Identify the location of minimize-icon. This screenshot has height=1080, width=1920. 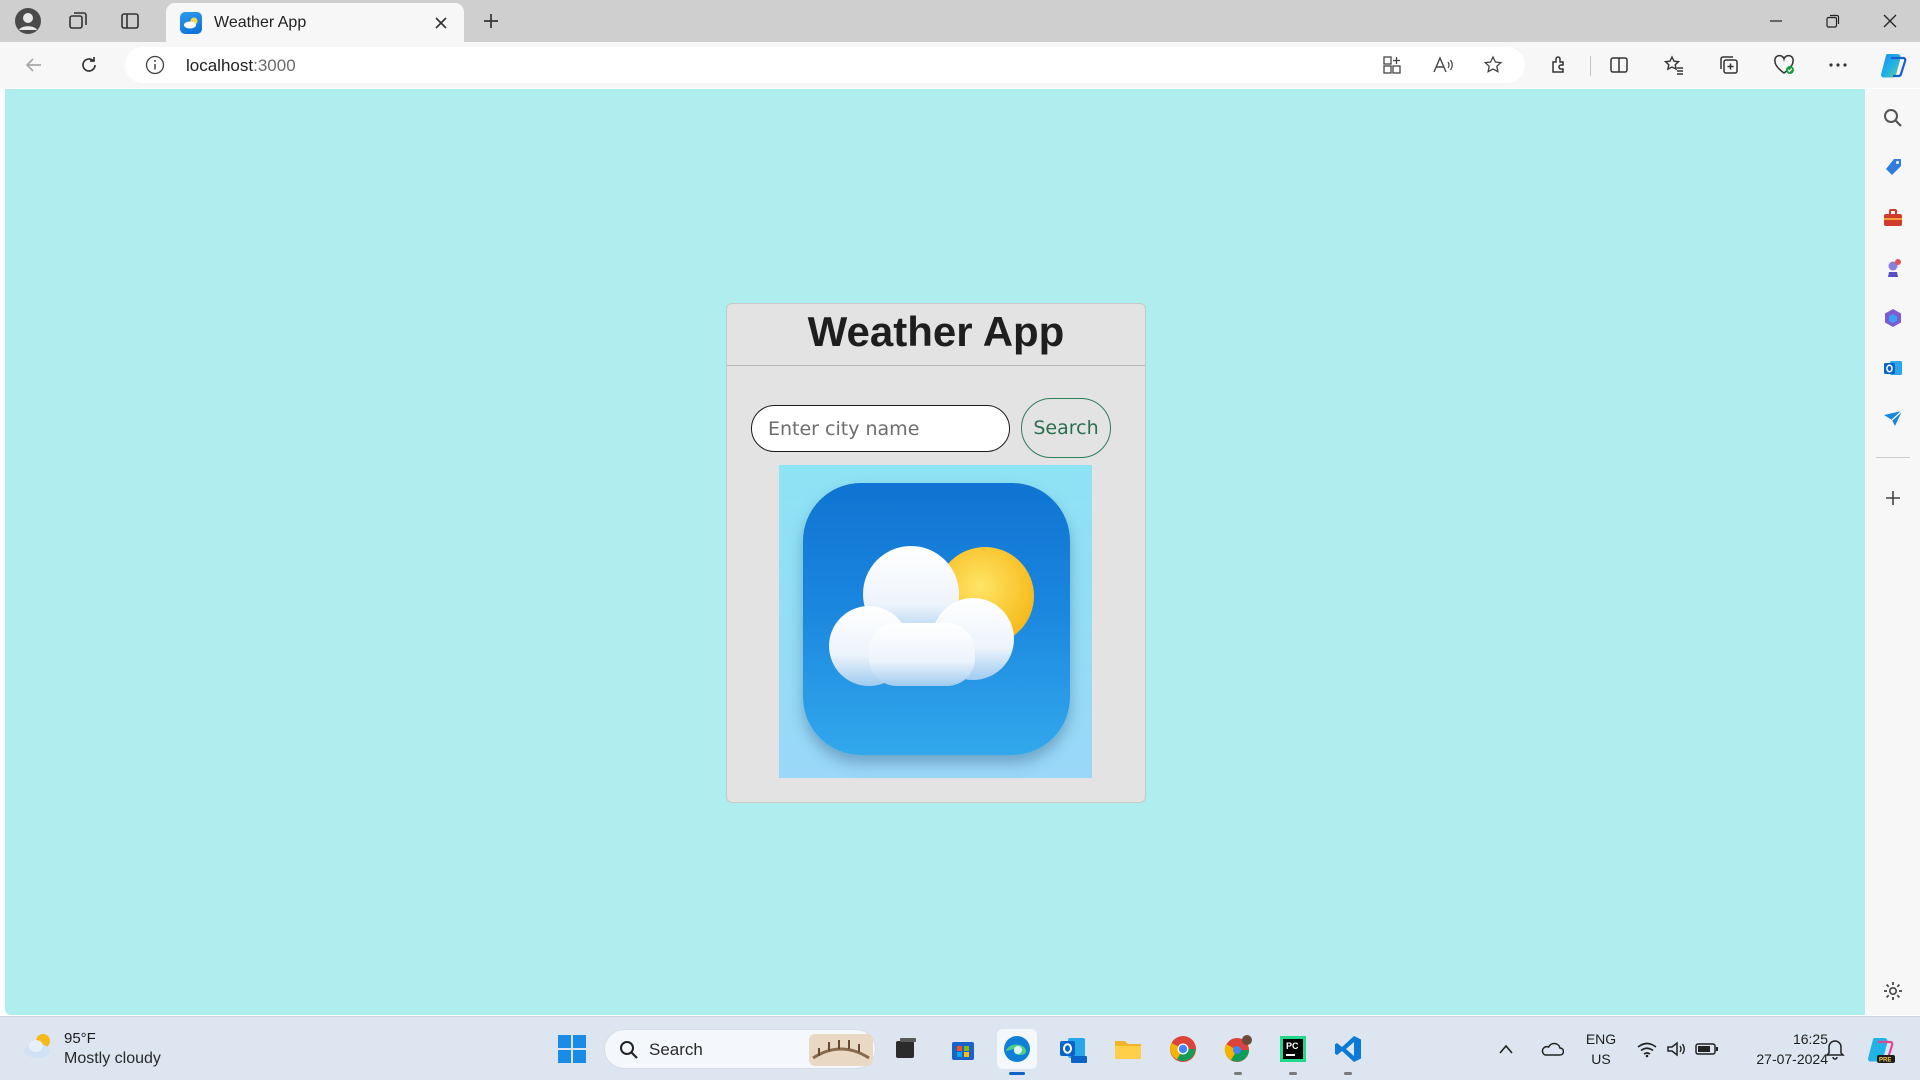
(1776, 21).